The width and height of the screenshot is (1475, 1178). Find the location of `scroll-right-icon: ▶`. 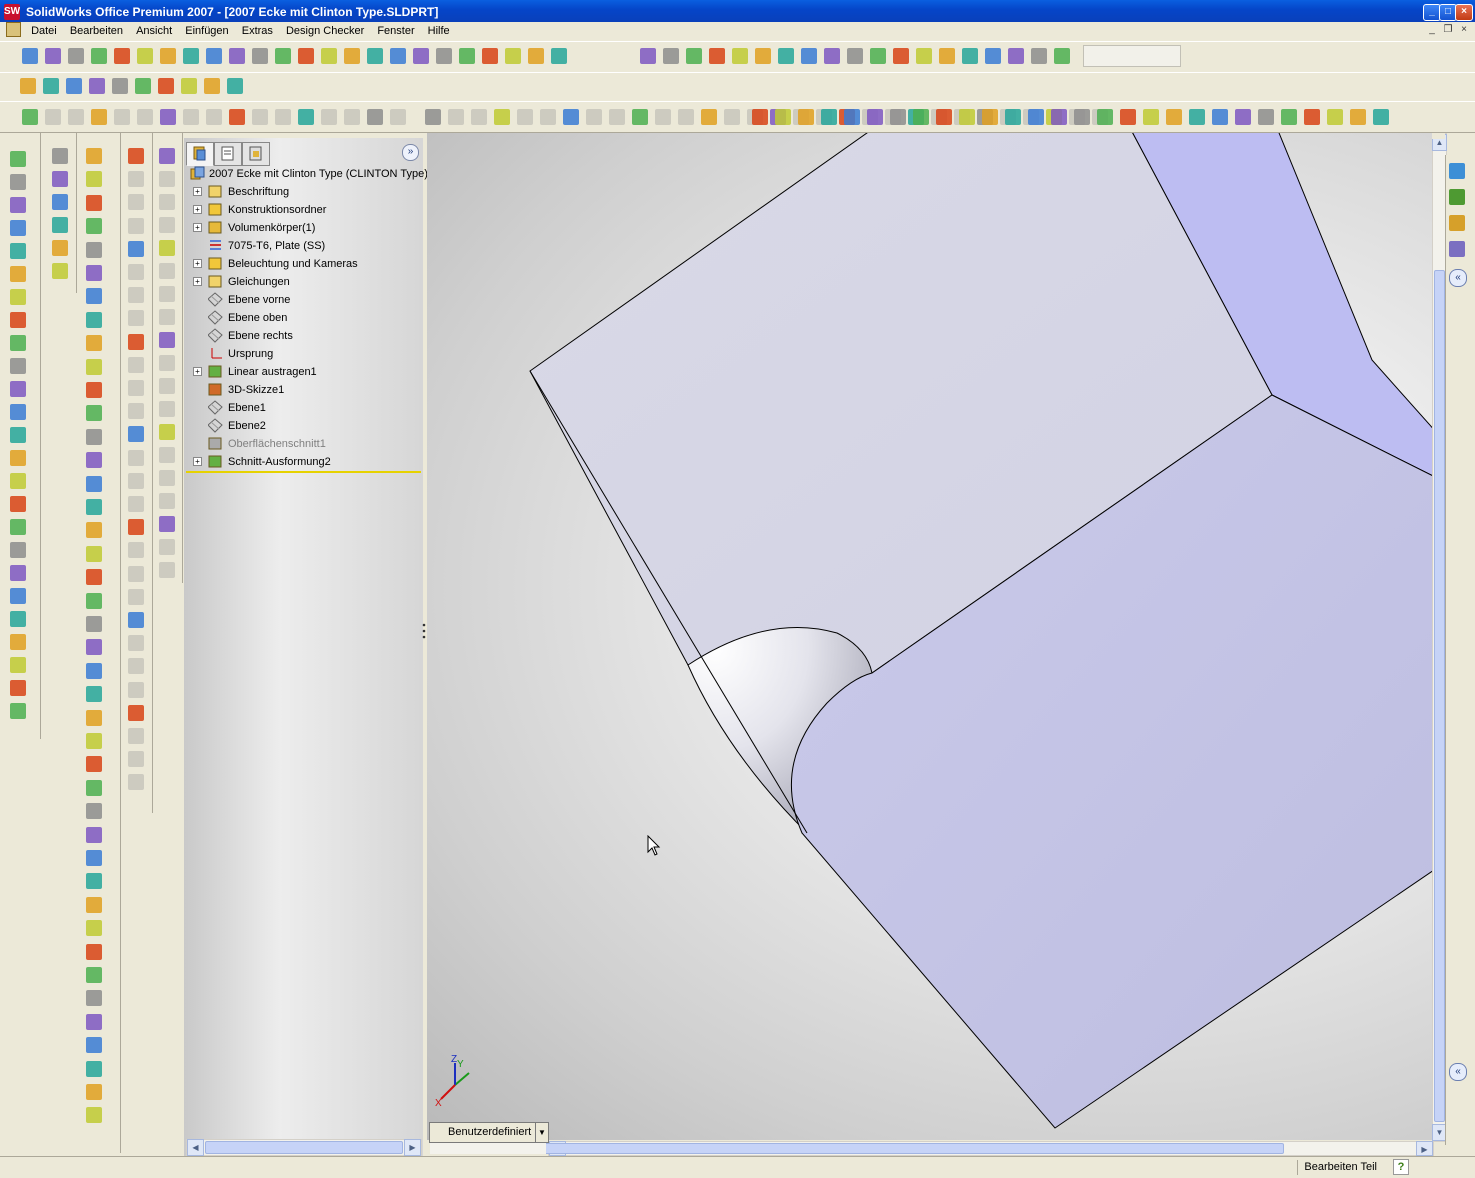

scroll-right-icon: ▶ is located at coordinates (412, 1147).